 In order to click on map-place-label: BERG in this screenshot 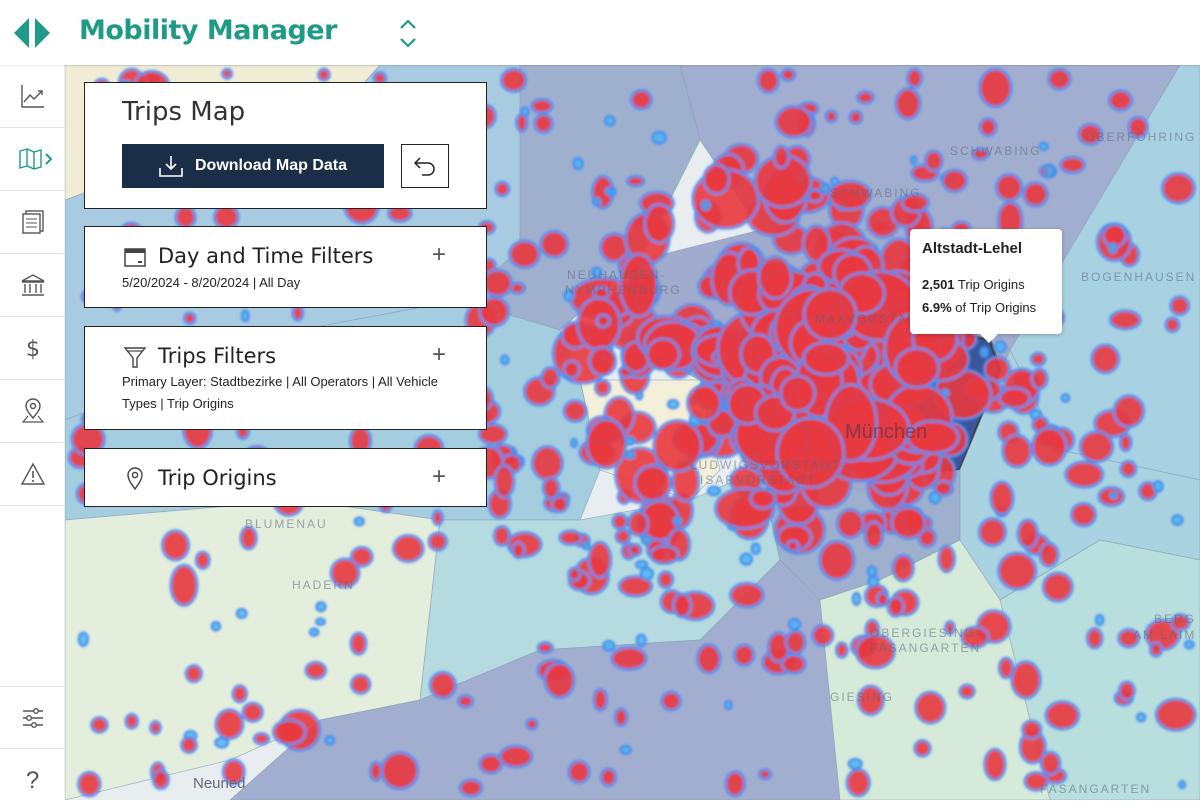, I will do `click(1175, 619)`.